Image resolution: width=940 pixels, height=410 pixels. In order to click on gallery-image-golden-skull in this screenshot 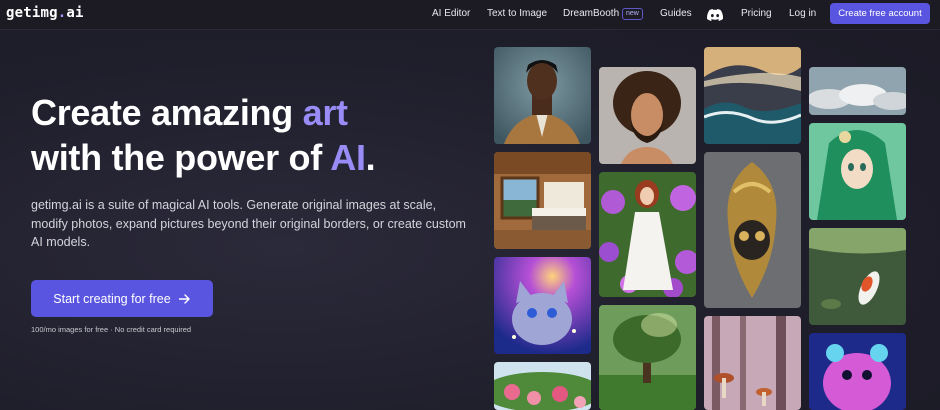, I will do `click(752, 230)`.